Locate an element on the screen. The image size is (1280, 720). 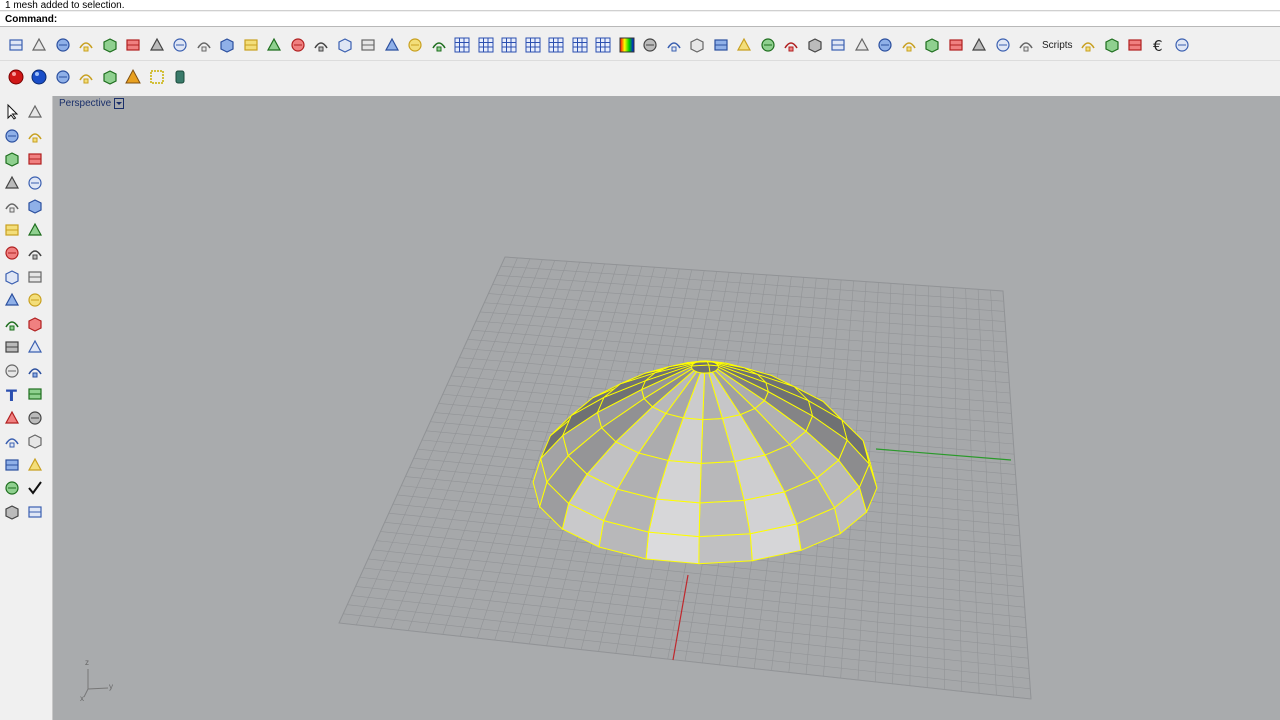
split-icon is located at coordinates (35, 324).